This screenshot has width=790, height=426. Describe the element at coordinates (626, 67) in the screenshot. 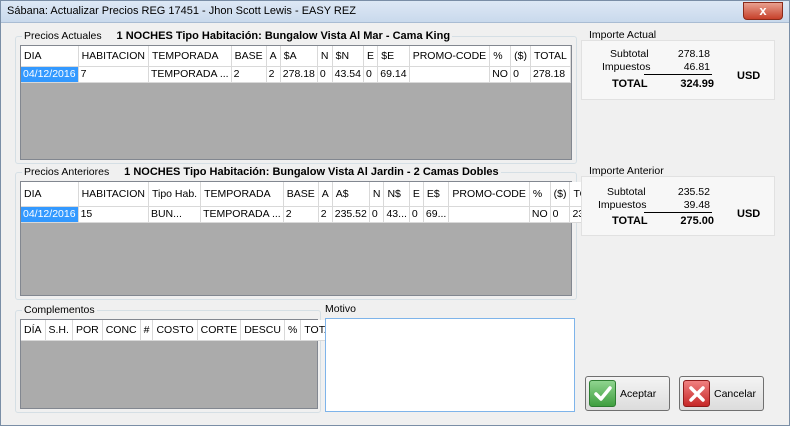

I see `impuestos-label: Impuestos` at that location.